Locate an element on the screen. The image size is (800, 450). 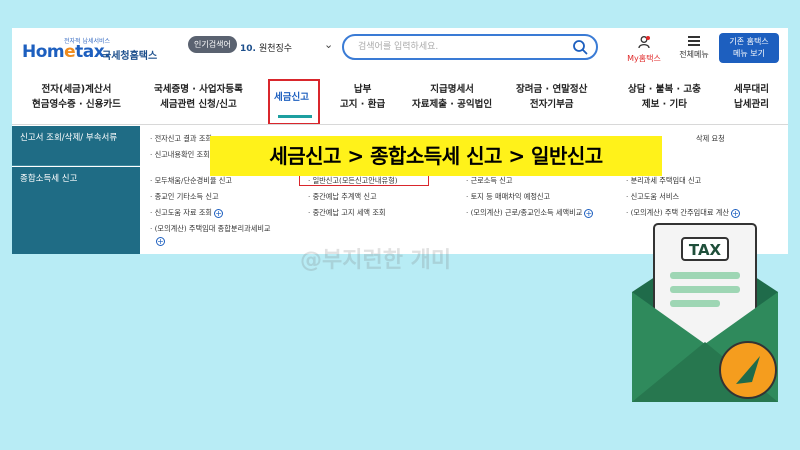
gnb-item-line2: 전자기부금 is located at coordinates (551, 104).